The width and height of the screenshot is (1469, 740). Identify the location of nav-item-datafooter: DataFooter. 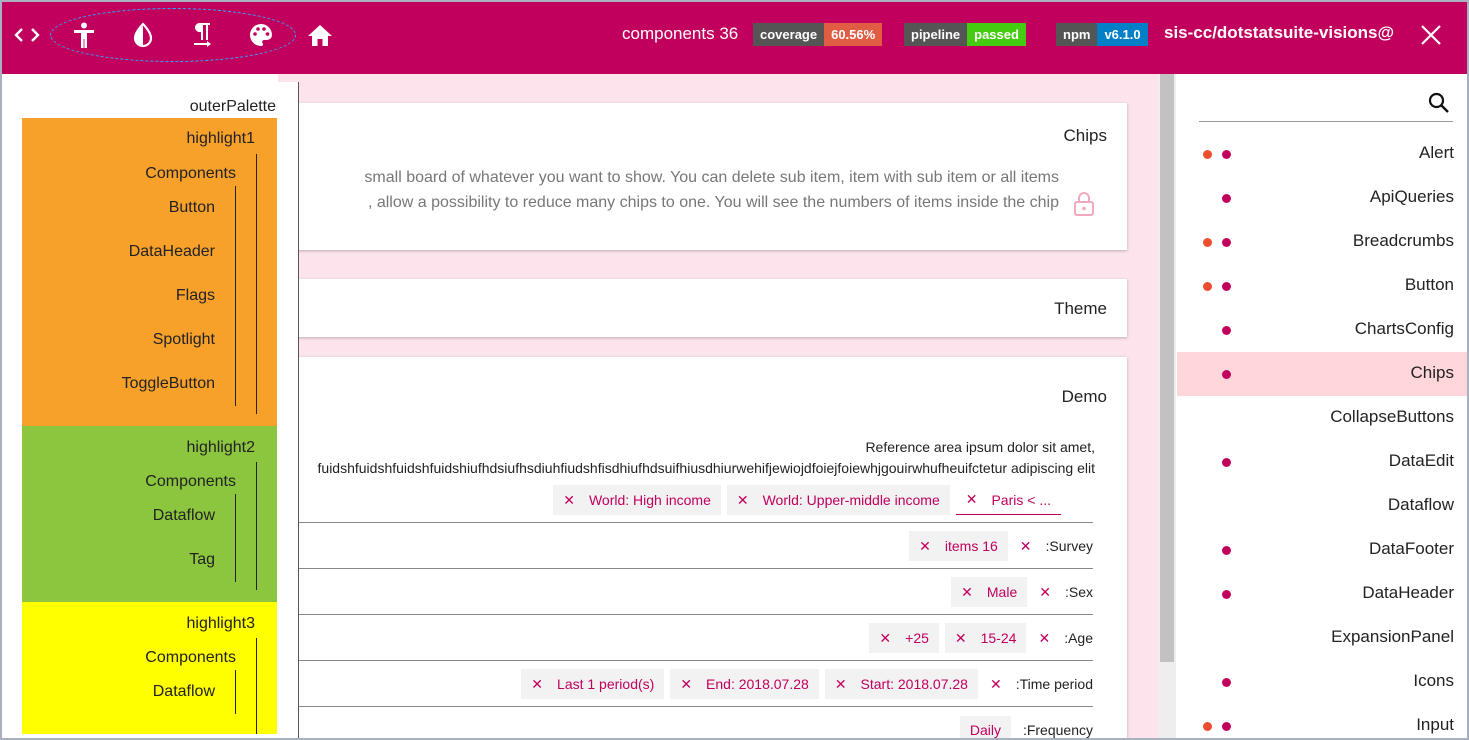
(1322, 550).